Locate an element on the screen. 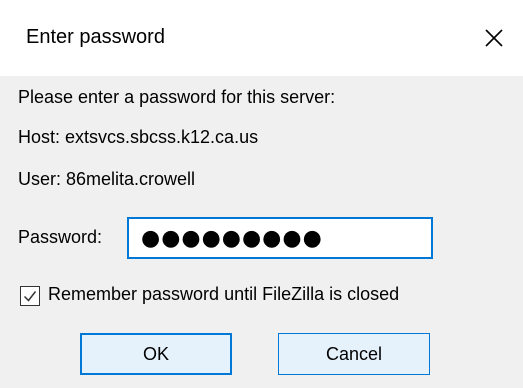 The width and height of the screenshot is (523, 388). checkmark-icon is located at coordinates (30, 296).